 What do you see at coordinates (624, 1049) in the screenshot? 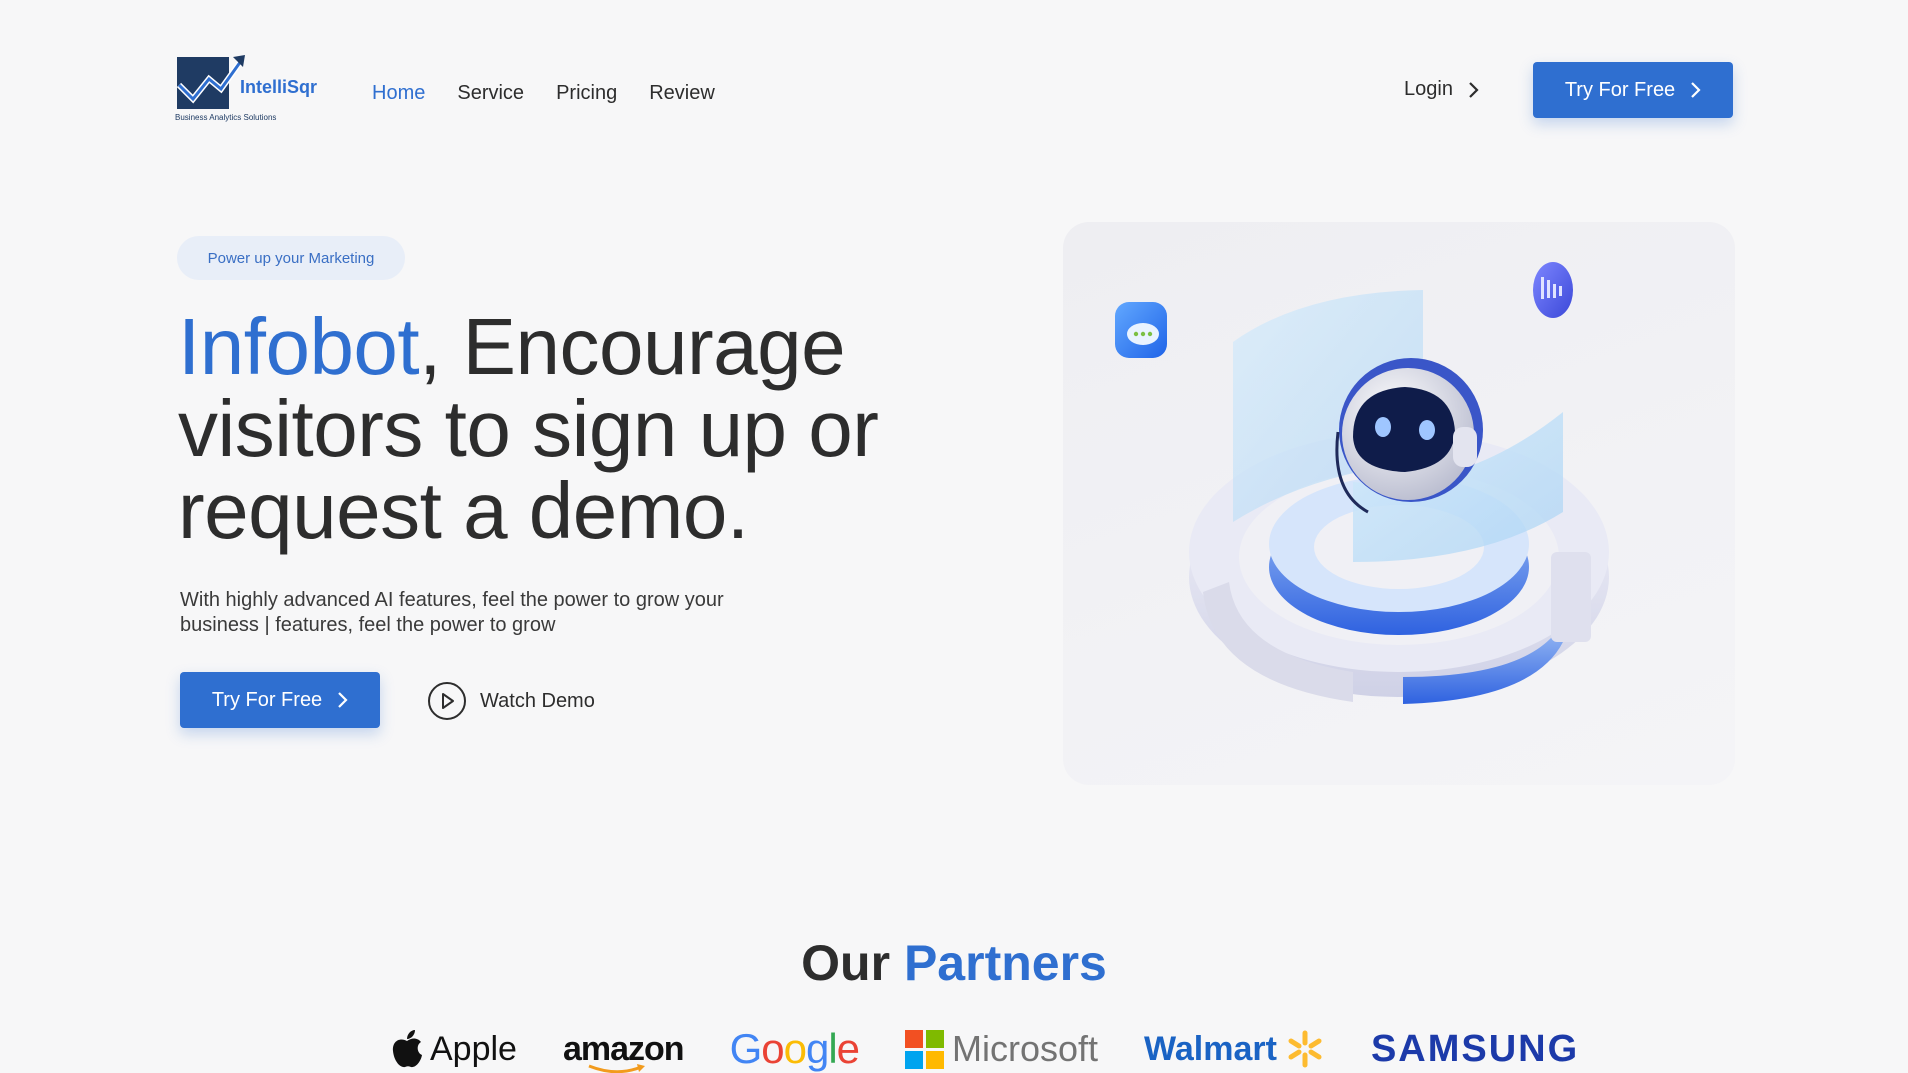
I see `partner-amazon: amazon` at bounding box center [624, 1049].